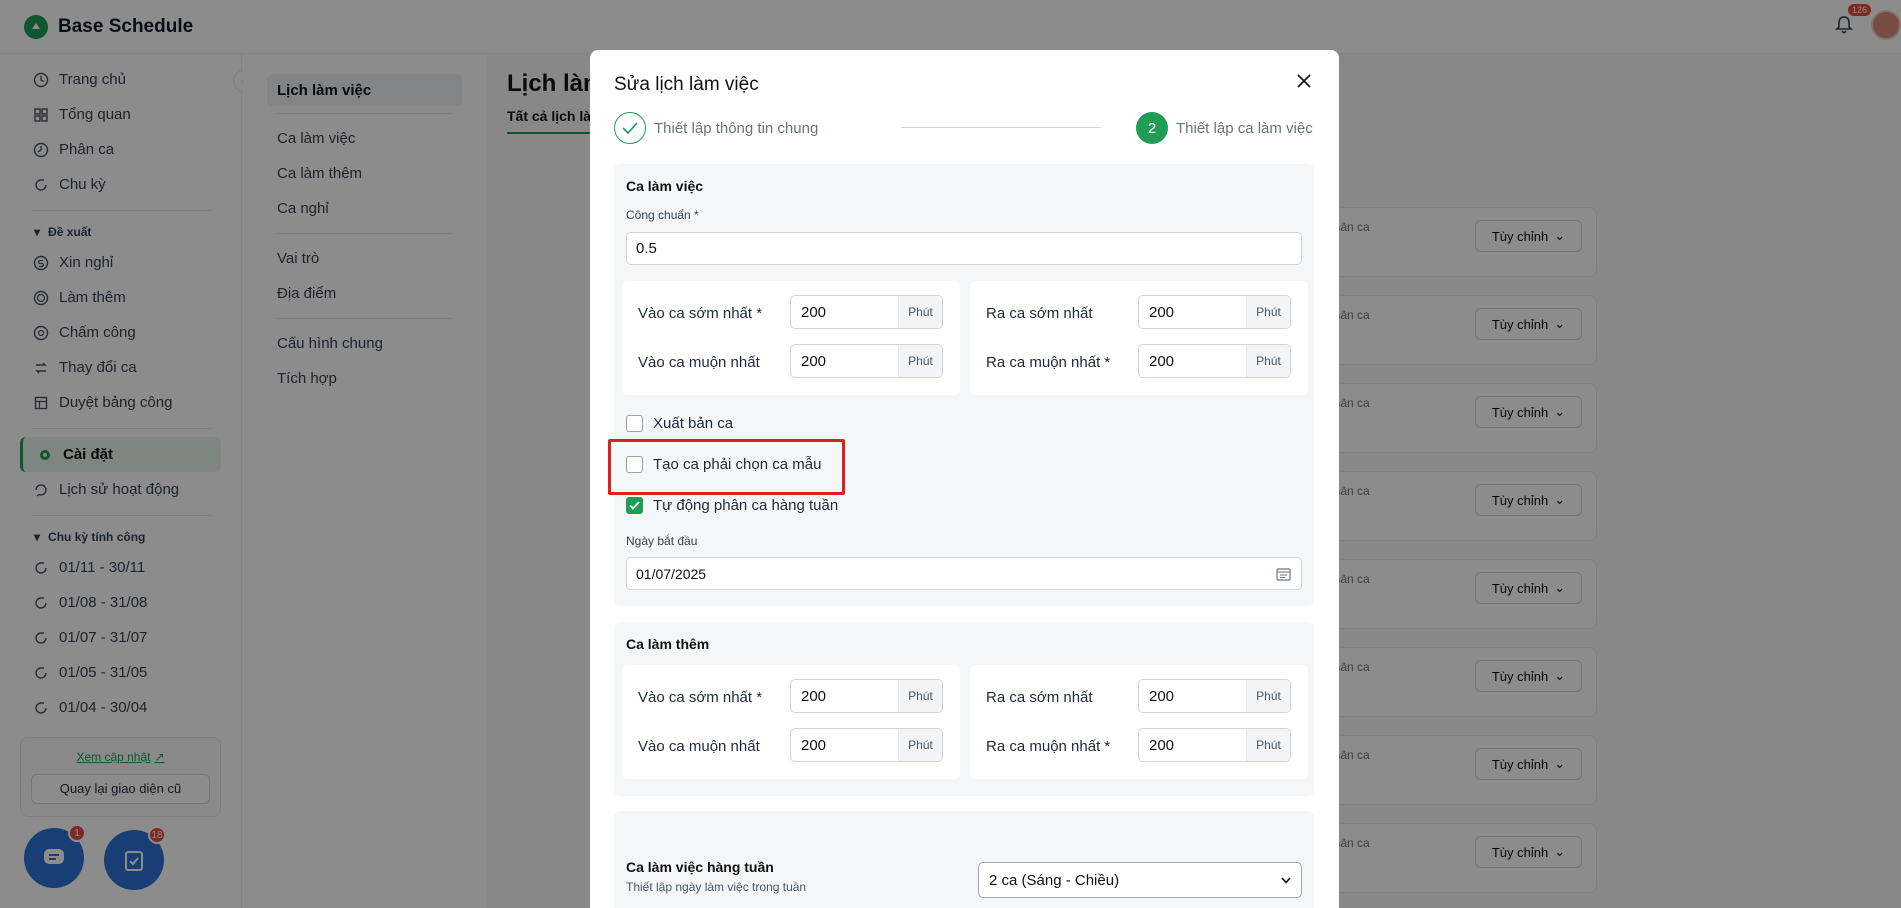 The height and width of the screenshot is (908, 1901). Describe the element at coordinates (1214, 745) in the screenshot. I see `ot-latest-check-out-input: 200 Phút` at that location.